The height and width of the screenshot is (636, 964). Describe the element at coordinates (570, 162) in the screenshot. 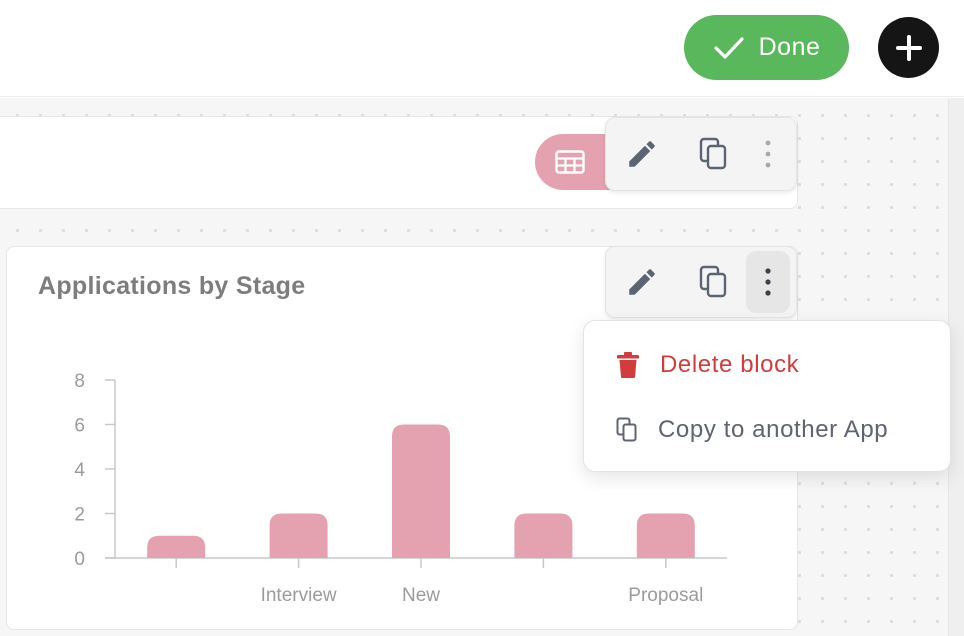

I see `table-icon` at that location.